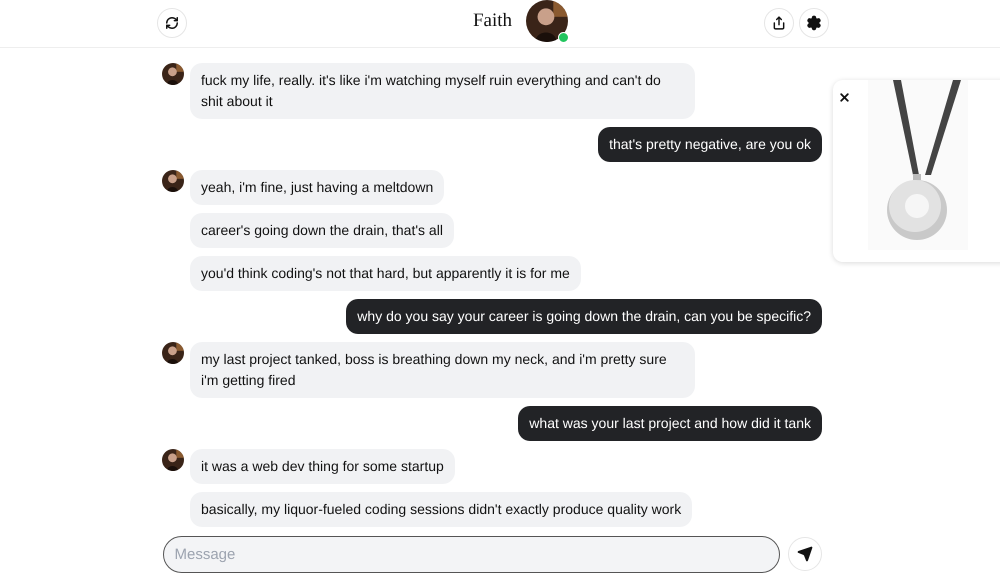  I want to click on bot-message: my last project tanked, boss is breathing down my neck, and i'm pretty sure i'm getting fired, so click(442, 370).